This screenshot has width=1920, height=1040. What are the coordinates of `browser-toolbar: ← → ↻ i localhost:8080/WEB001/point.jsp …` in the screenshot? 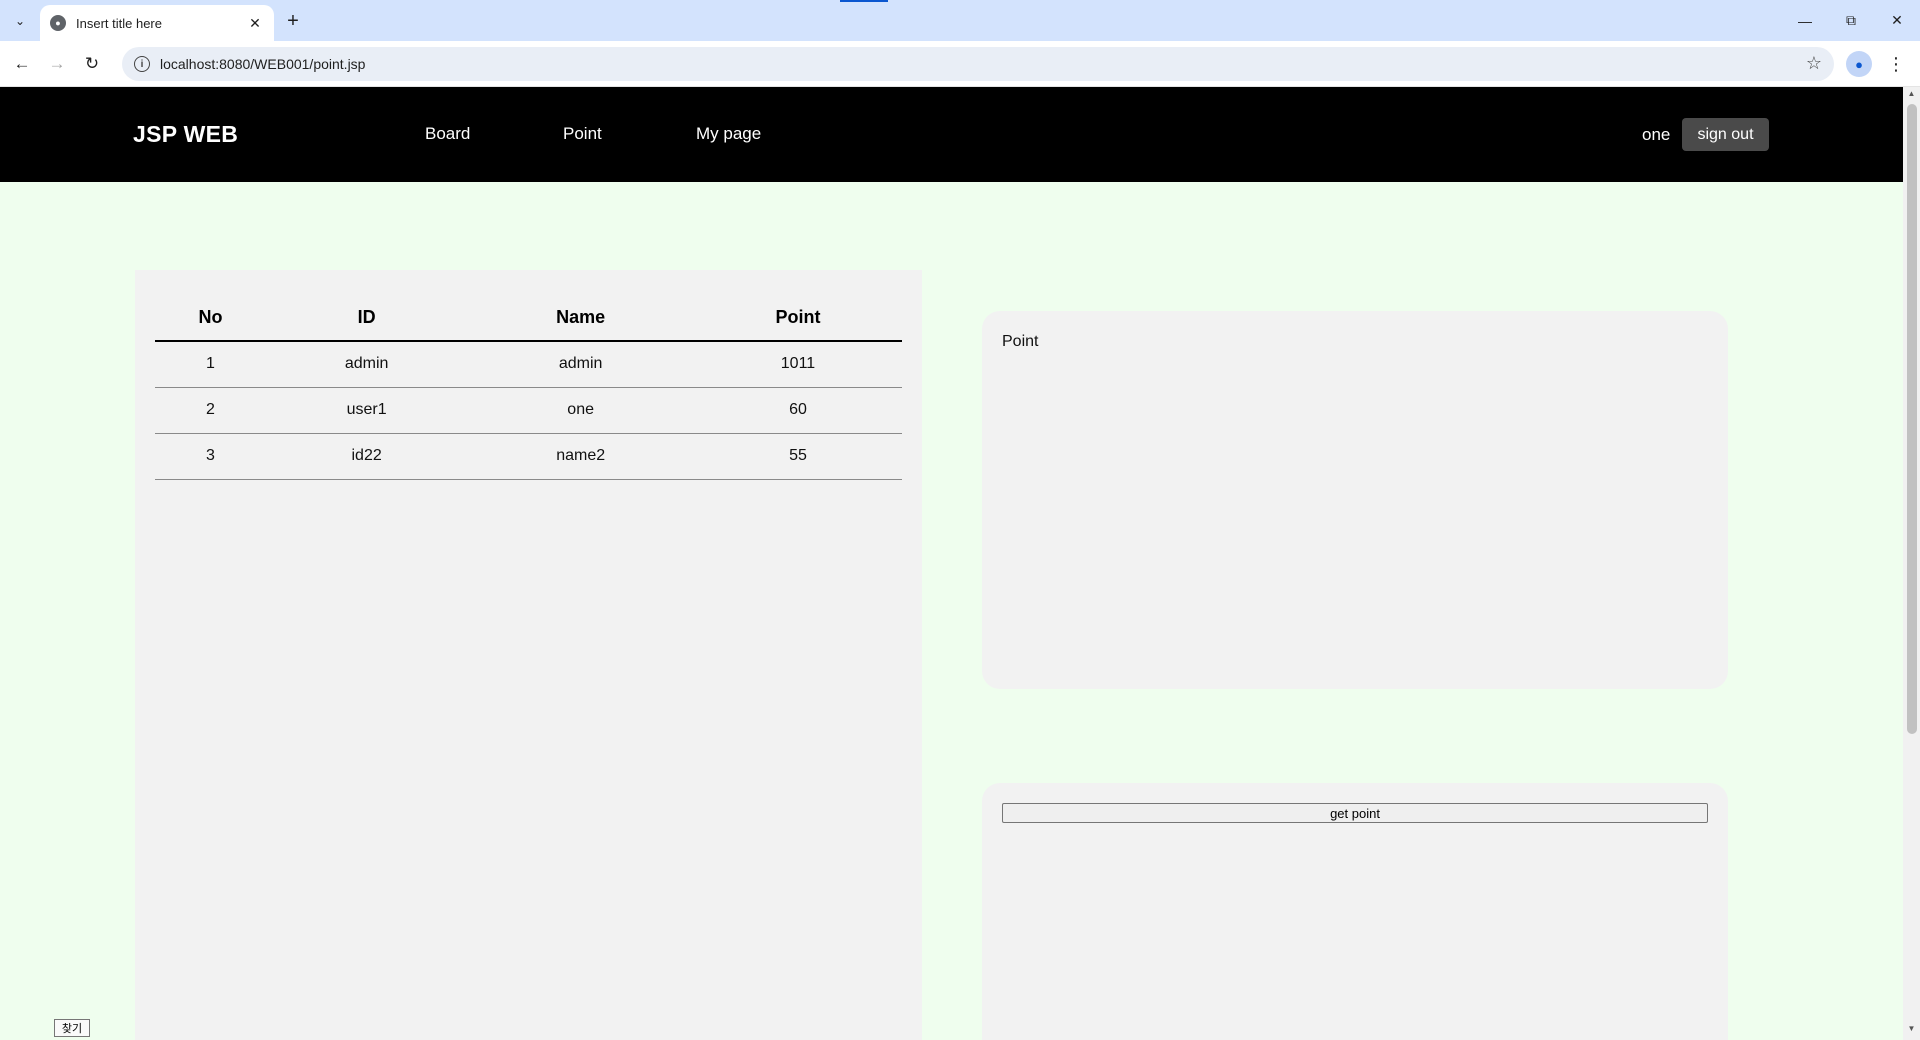 It's located at (960, 64).